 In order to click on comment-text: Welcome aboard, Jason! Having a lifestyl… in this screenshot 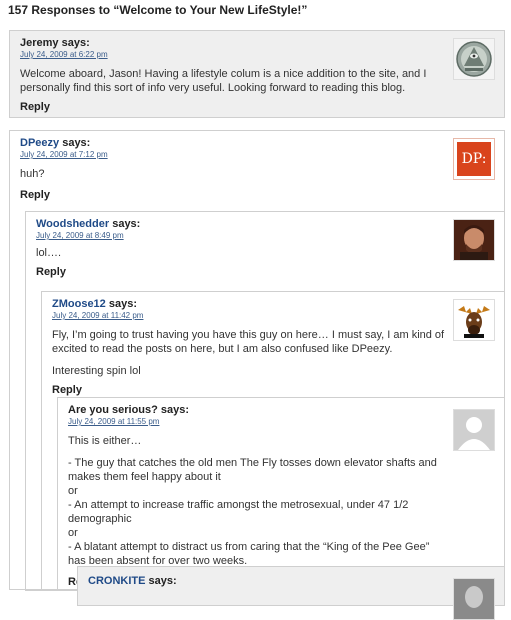, I will do `click(223, 81)`.